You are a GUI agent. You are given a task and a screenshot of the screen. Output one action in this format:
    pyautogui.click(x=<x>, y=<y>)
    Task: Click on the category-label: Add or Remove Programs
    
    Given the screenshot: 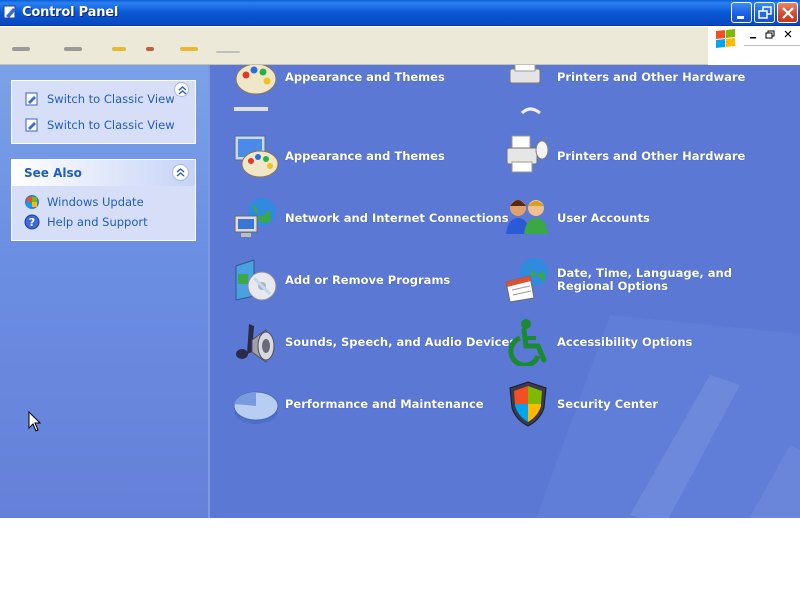 What is the action you would take?
    pyautogui.click(x=368, y=280)
    